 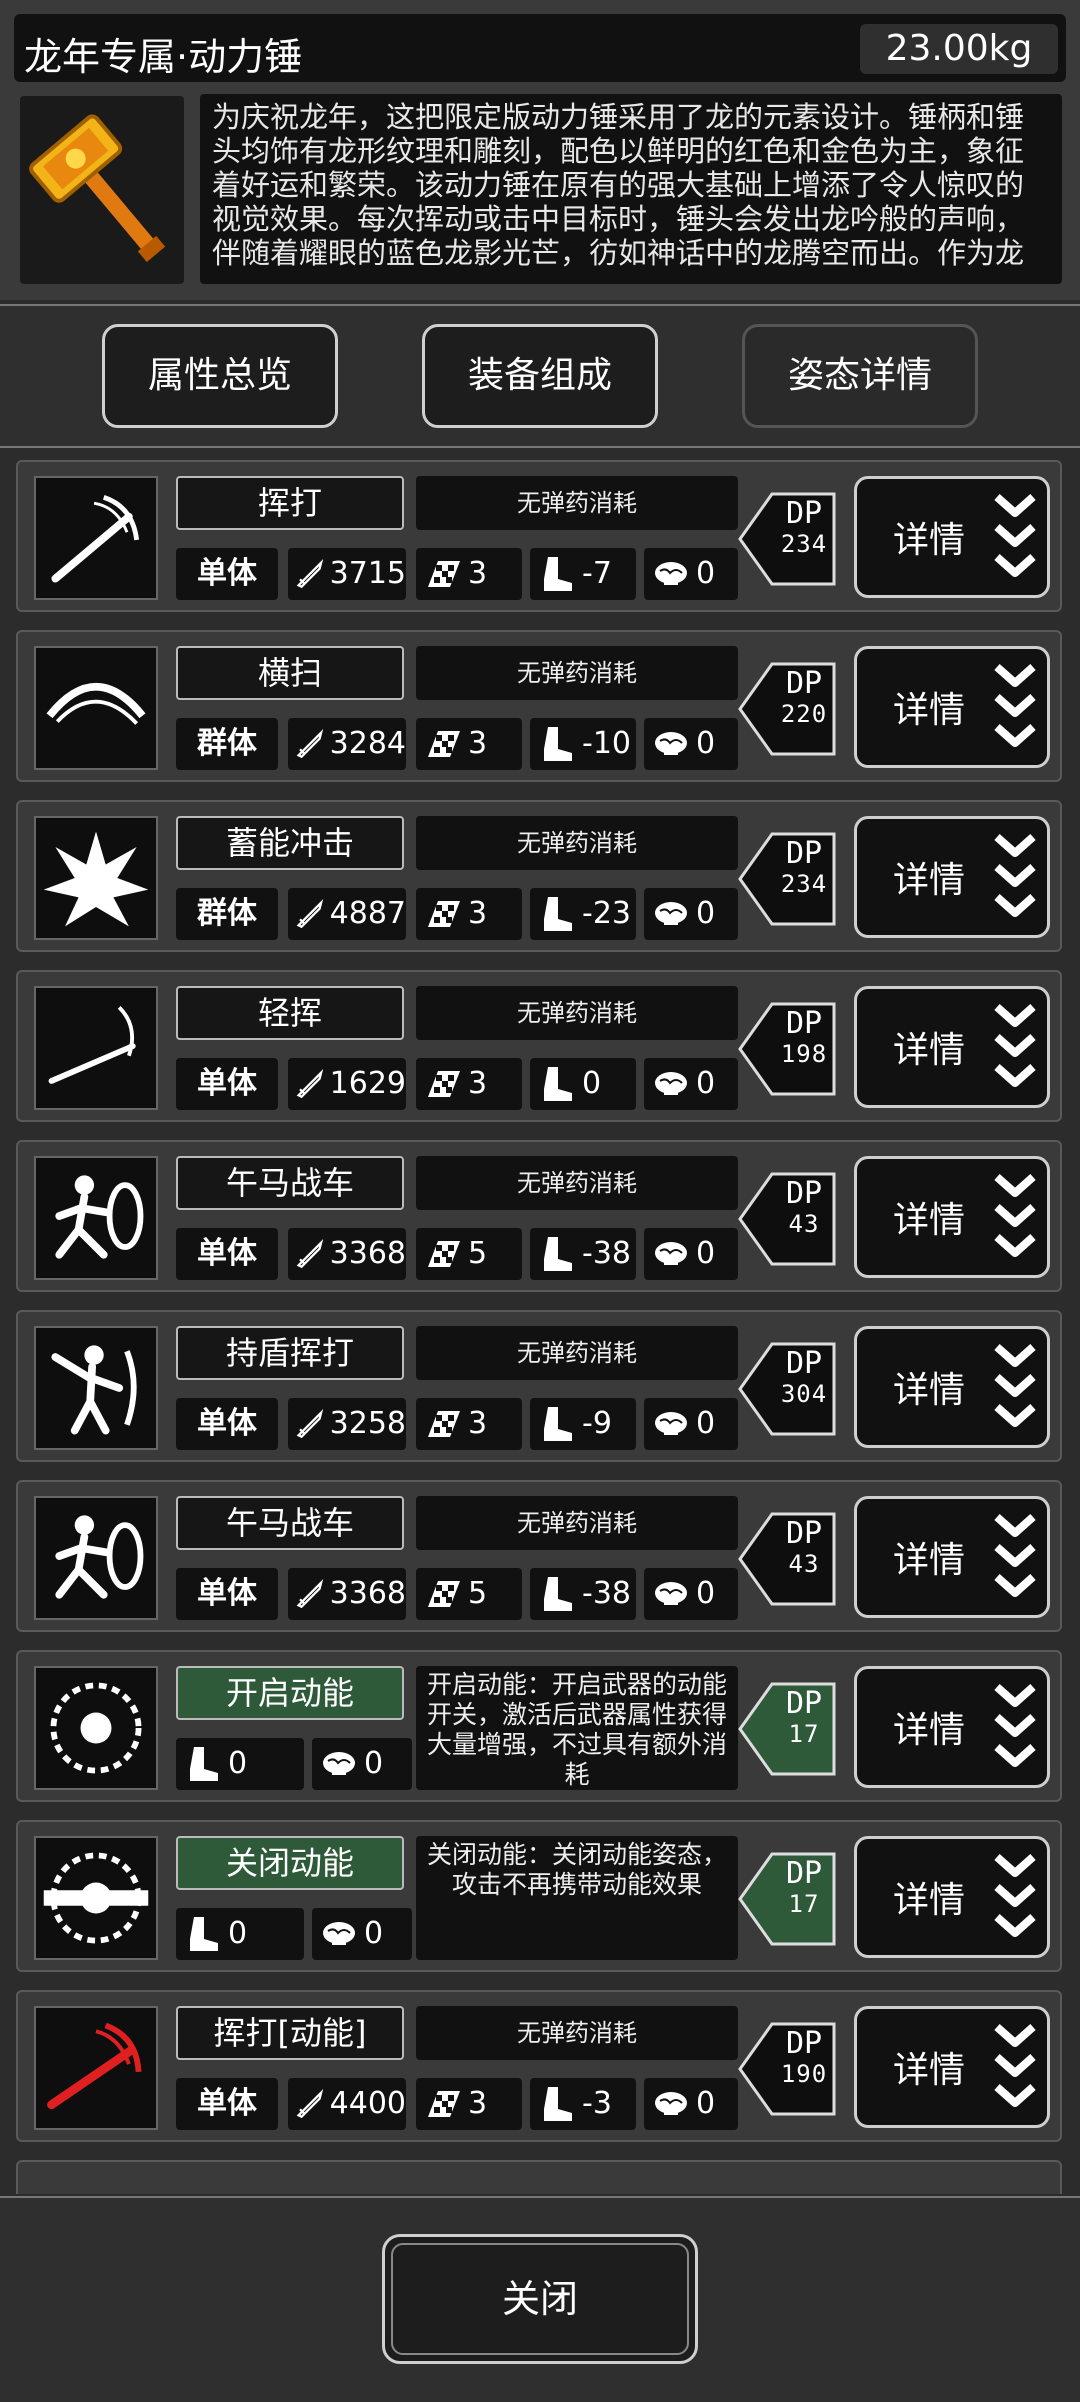 What do you see at coordinates (96, 538) in the screenshot?
I see `swing-icon` at bounding box center [96, 538].